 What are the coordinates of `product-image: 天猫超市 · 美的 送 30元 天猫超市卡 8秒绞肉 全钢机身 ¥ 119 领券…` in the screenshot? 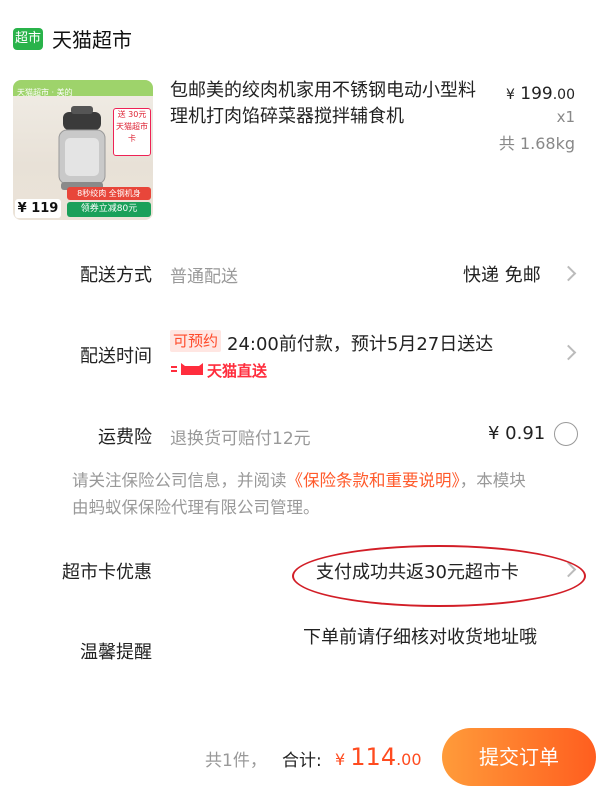 It's located at (83, 150).